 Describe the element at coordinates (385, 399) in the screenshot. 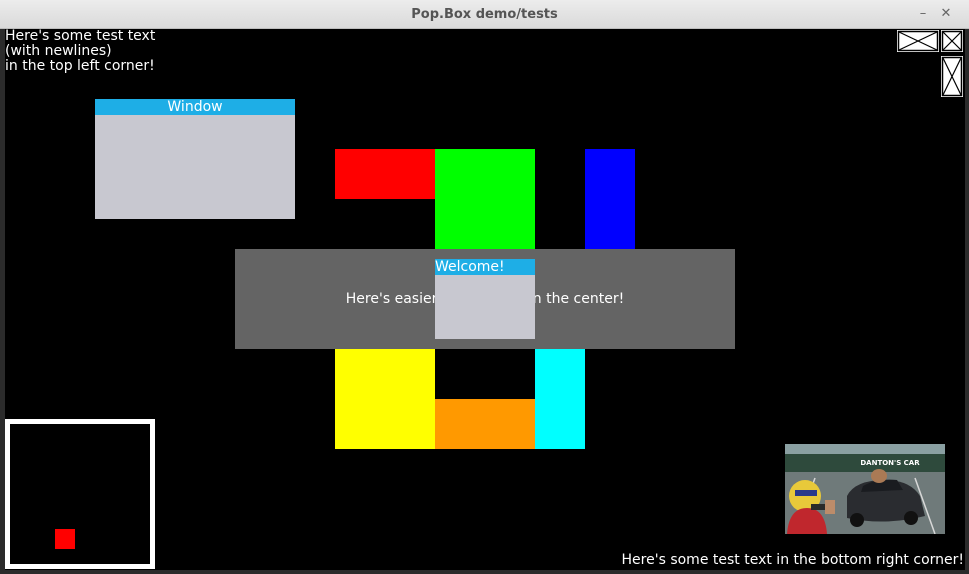

I see `yellow-block` at that location.